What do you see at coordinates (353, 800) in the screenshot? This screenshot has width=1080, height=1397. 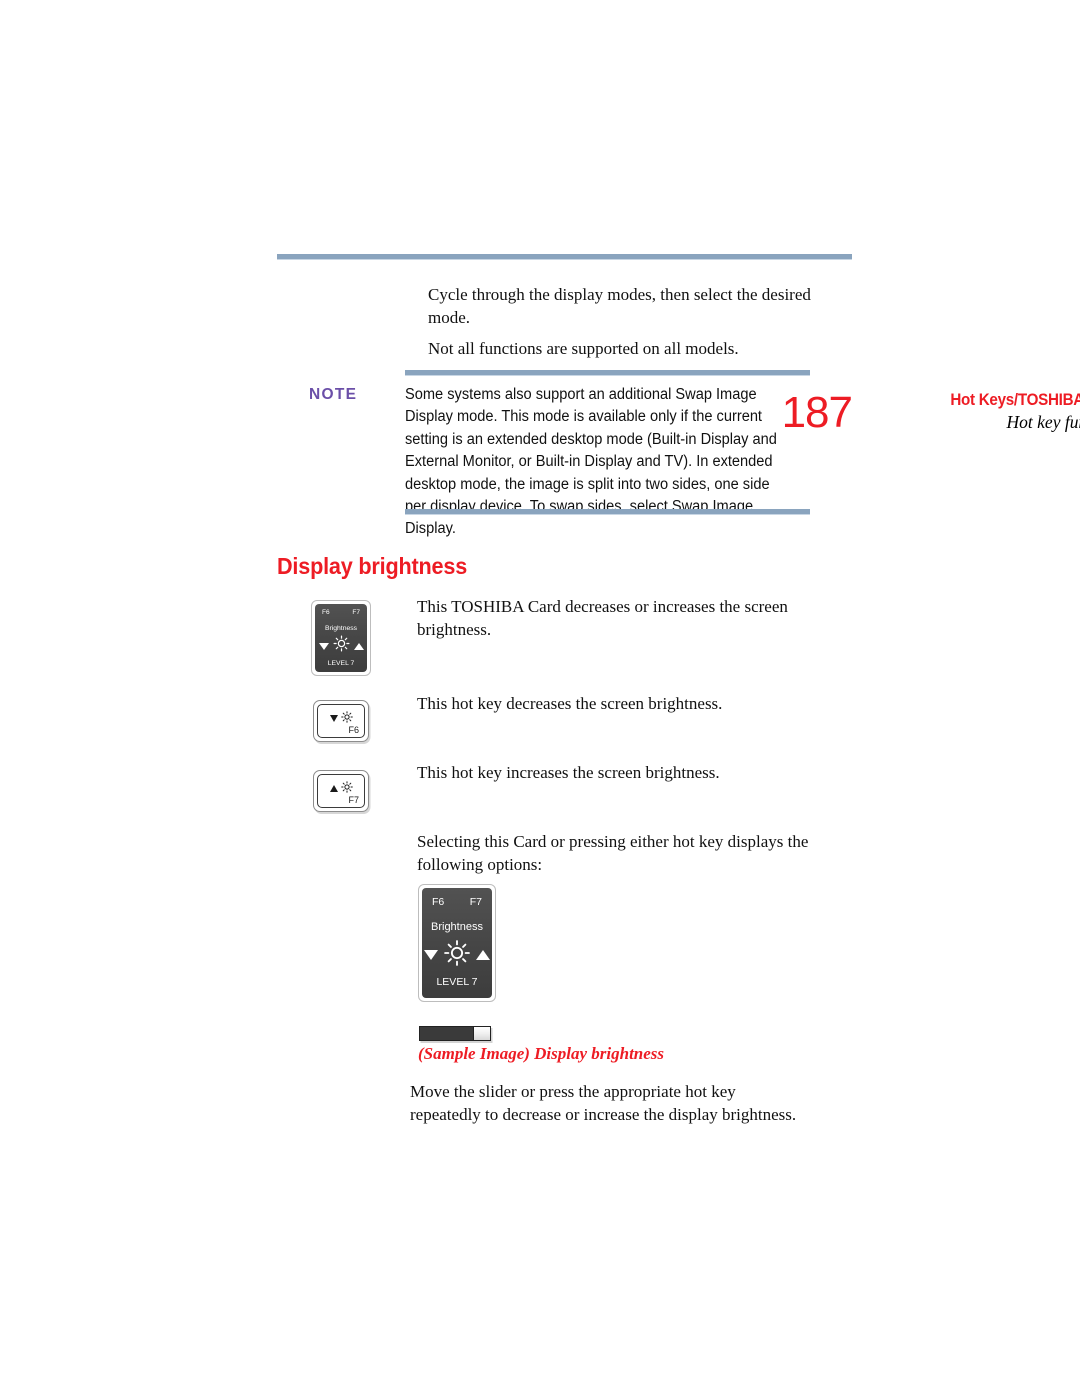 I see `keycap-fkey-label: F7` at bounding box center [353, 800].